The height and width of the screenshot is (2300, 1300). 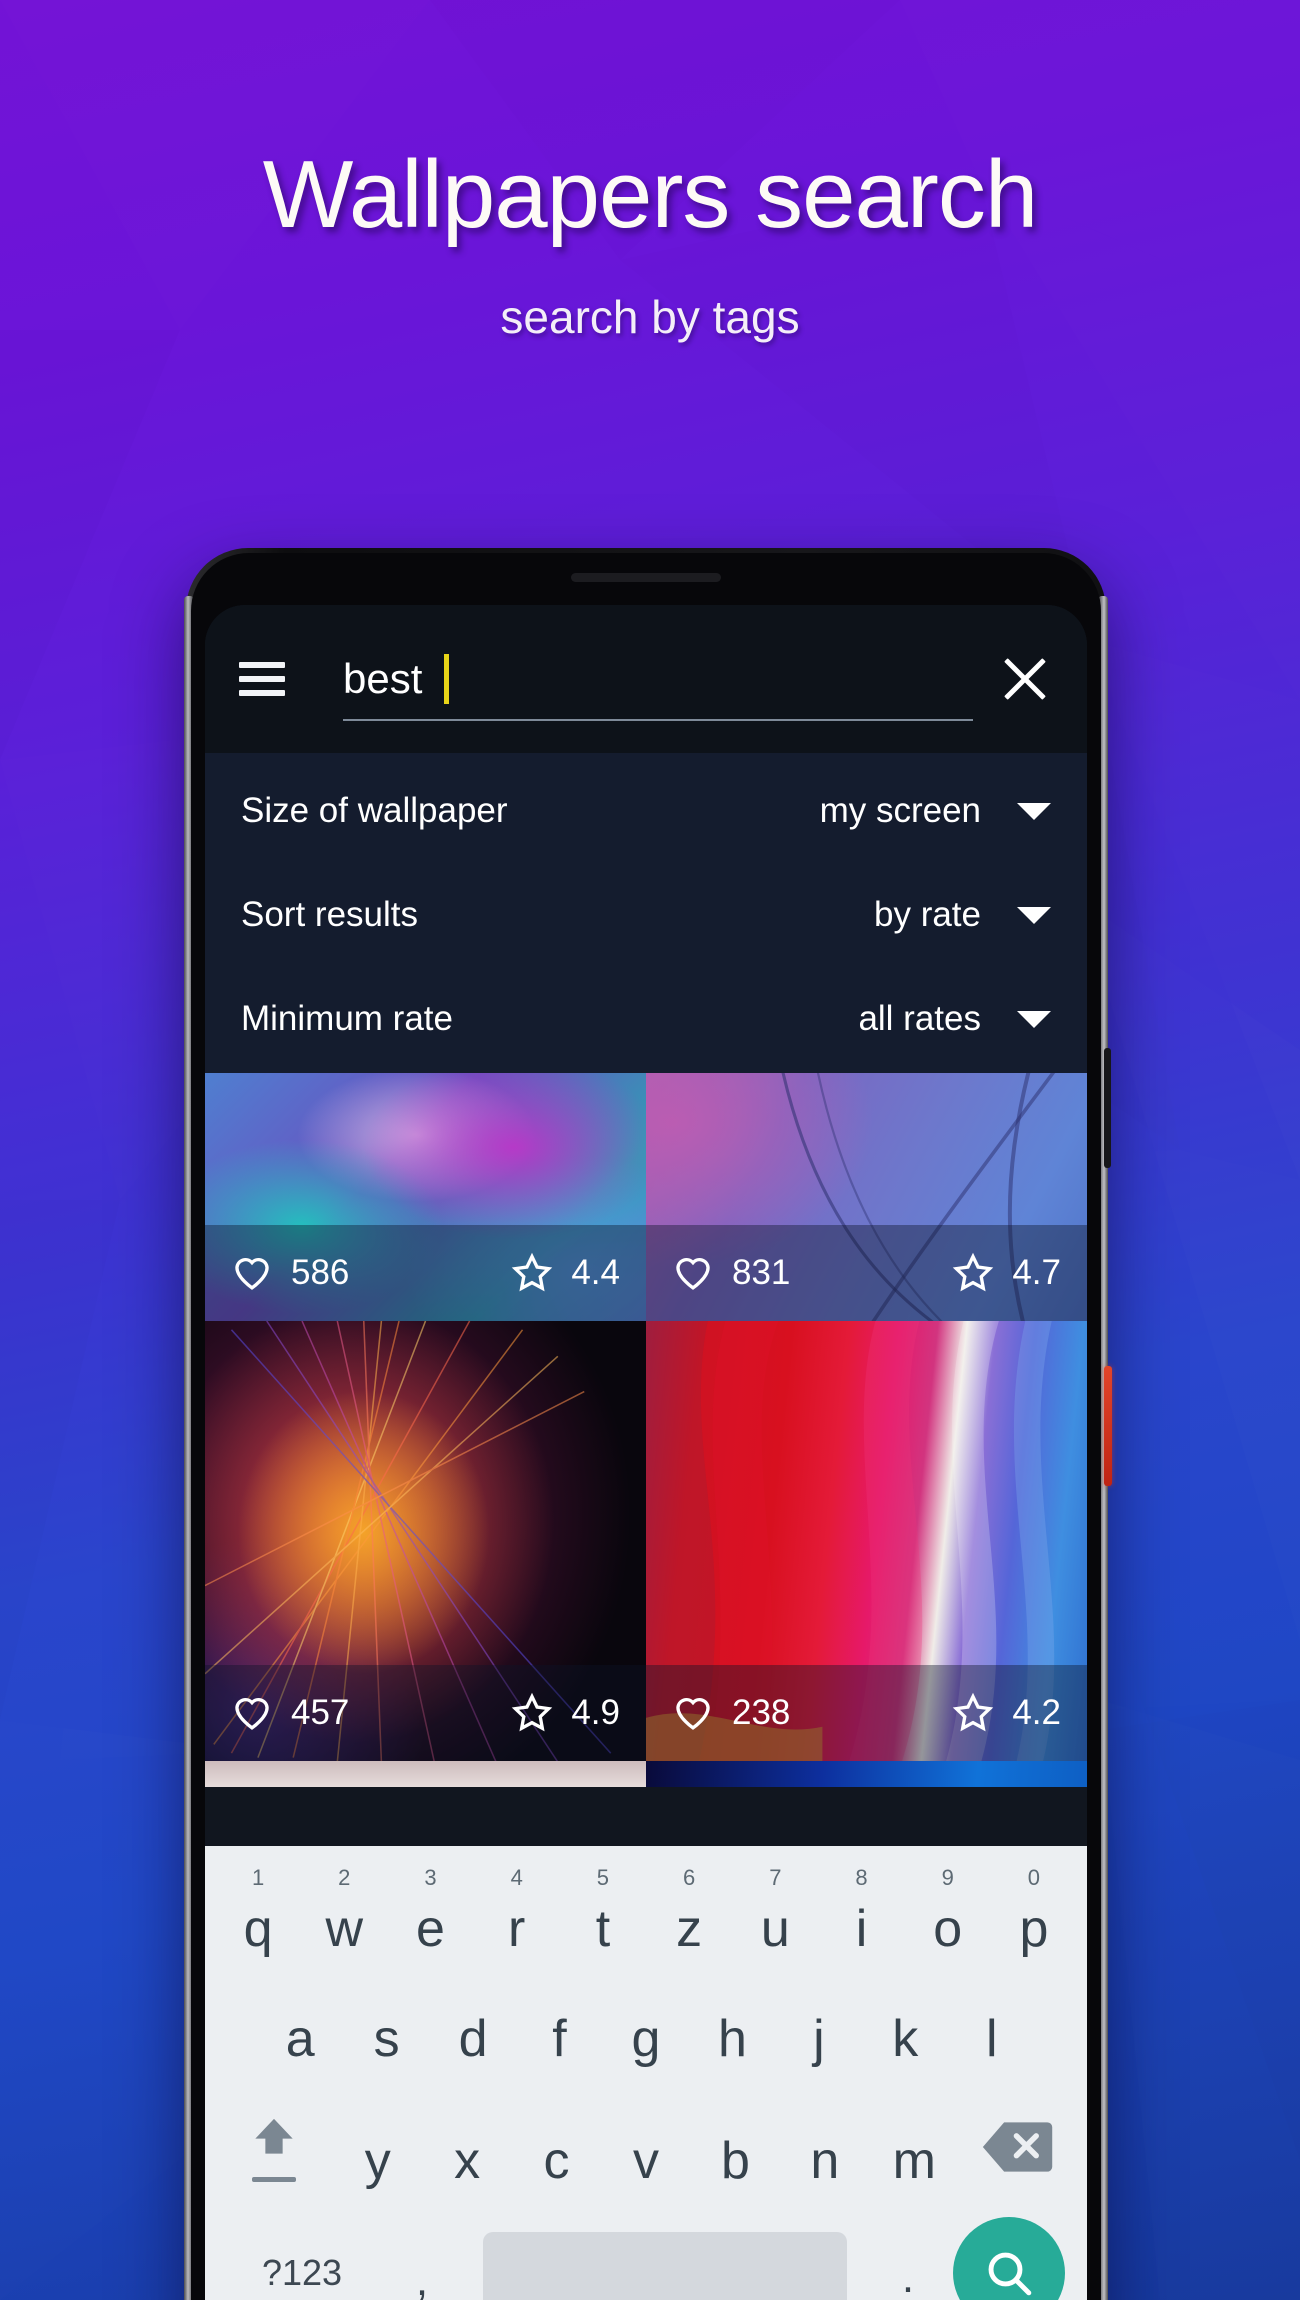 I want to click on key-k: k, so click(x=905, y=2025).